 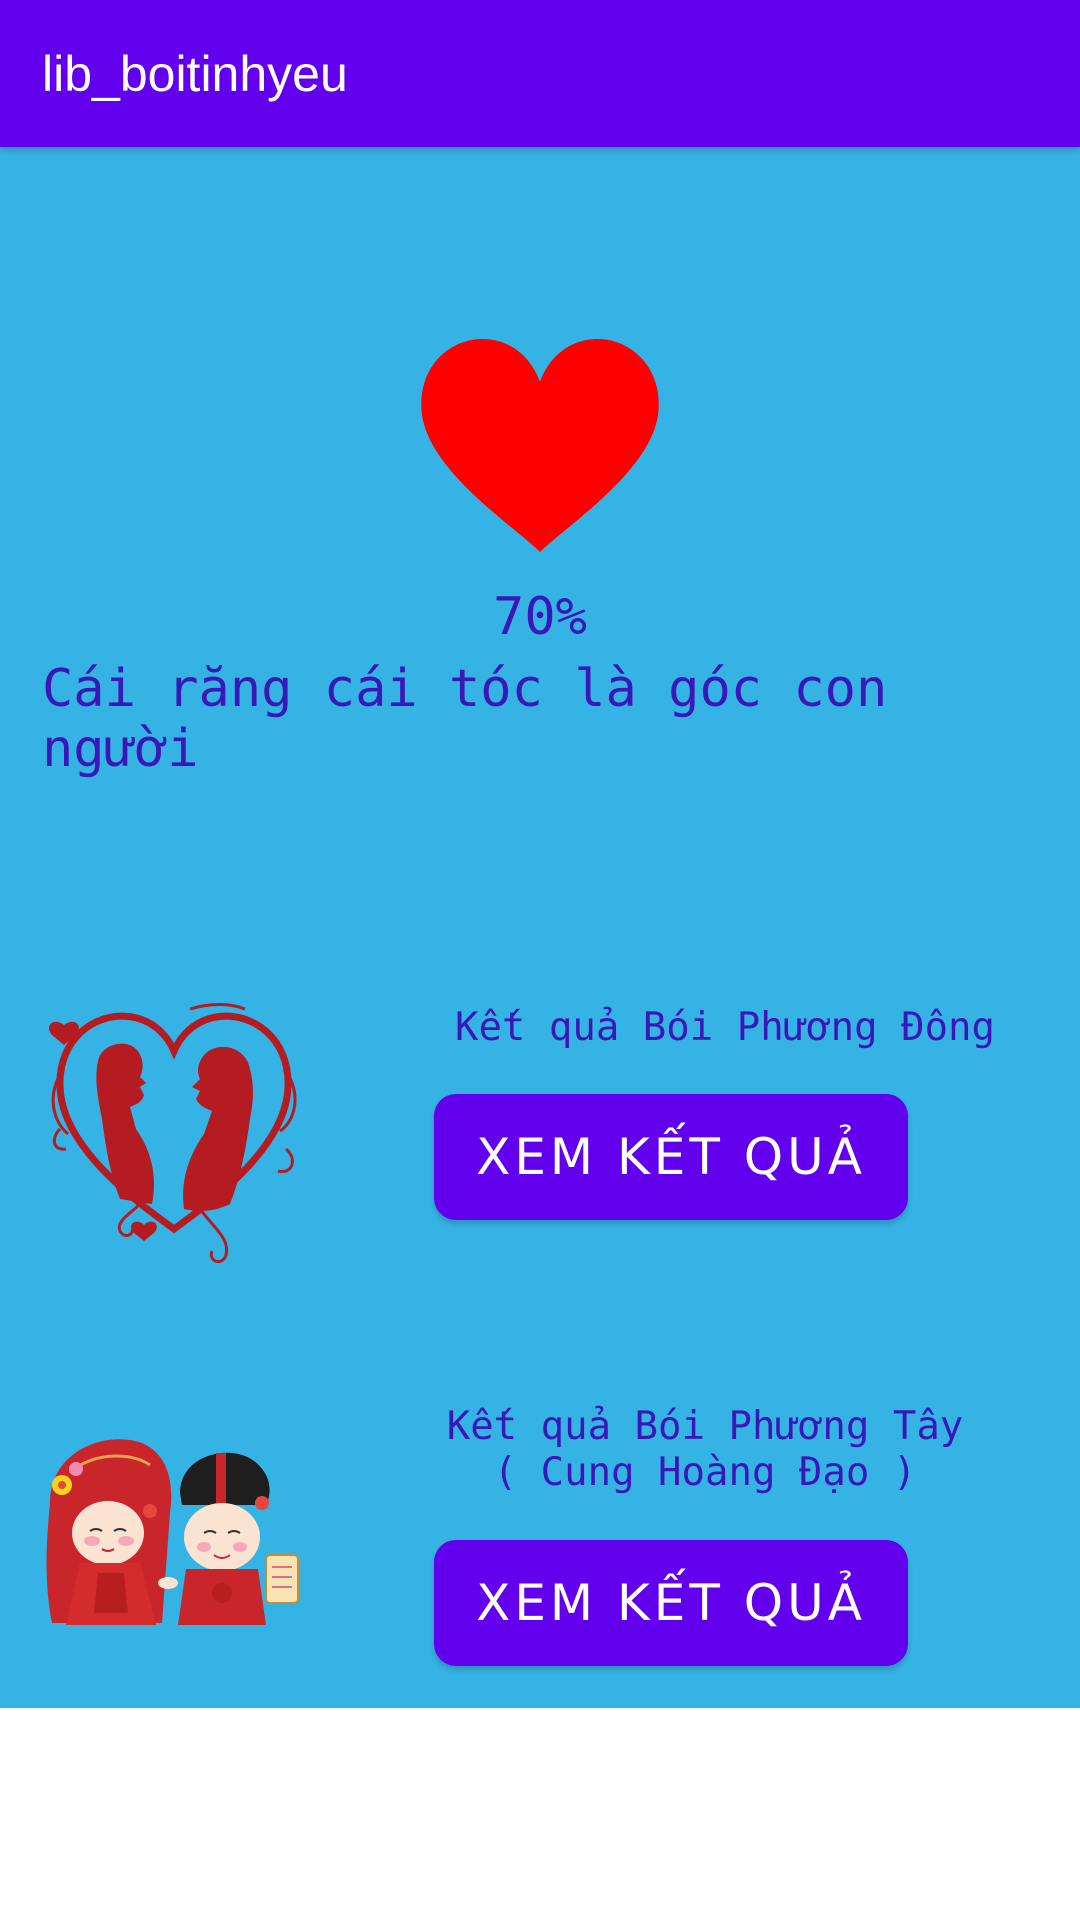 I want to click on kissing-couple-heart-image, so click(x=173, y=1133).